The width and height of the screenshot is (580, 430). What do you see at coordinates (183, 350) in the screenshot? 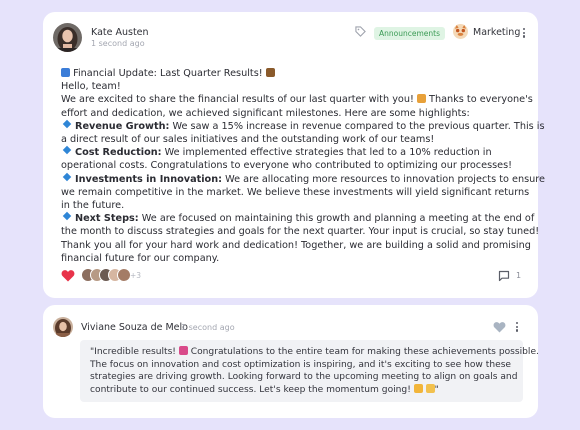
I see `rocket-emoji` at bounding box center [183, 350].